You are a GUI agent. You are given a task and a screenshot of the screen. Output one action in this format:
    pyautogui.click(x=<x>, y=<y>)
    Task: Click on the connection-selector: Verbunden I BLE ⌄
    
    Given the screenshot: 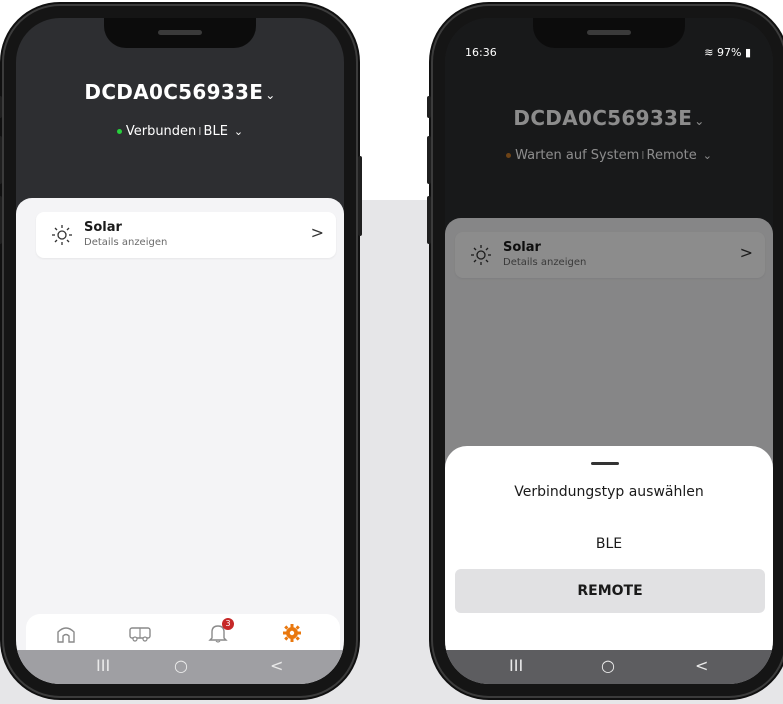 What is the action you would take?
    pyautogui.click(x=180, y=131)
    